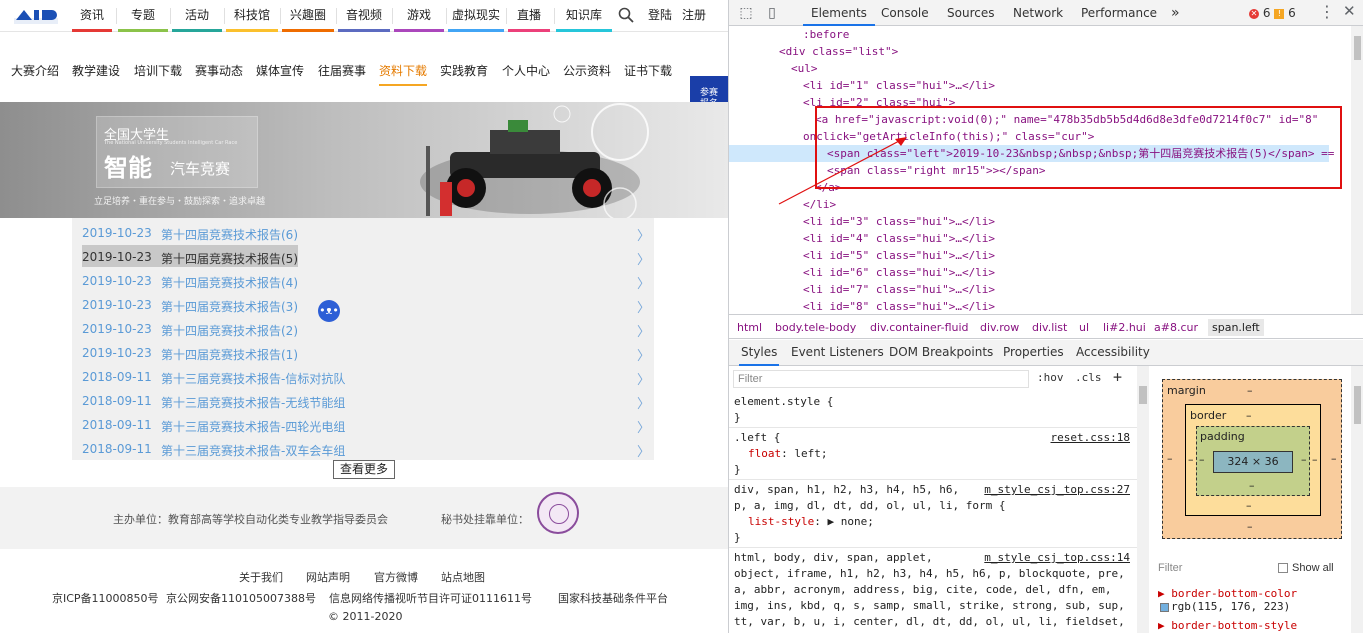 The height and width of the screenshot is (633, 1363). I want to click on dom-node-line: <li id="8" class="hui">…</li>, so click(862, 306).